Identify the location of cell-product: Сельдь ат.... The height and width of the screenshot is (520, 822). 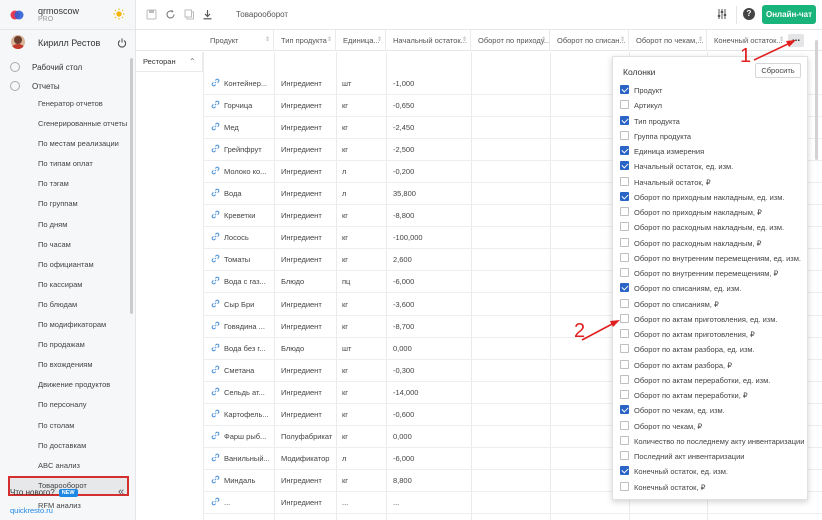
(242, 393).